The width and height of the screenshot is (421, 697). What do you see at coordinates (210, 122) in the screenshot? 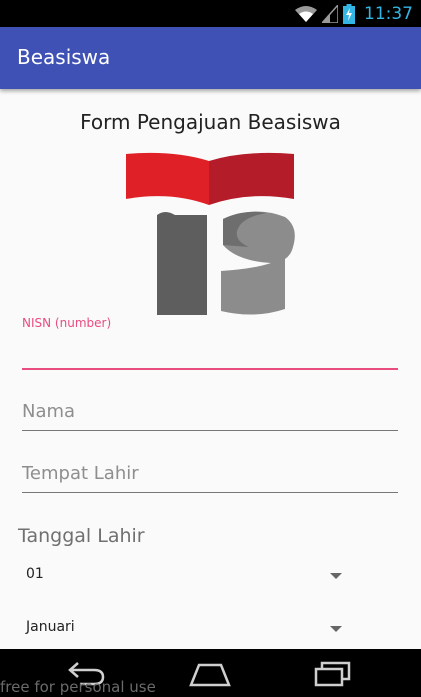
I see `form-title: Form Pengajuan Beasiswa` at bounding box center [210, 122].